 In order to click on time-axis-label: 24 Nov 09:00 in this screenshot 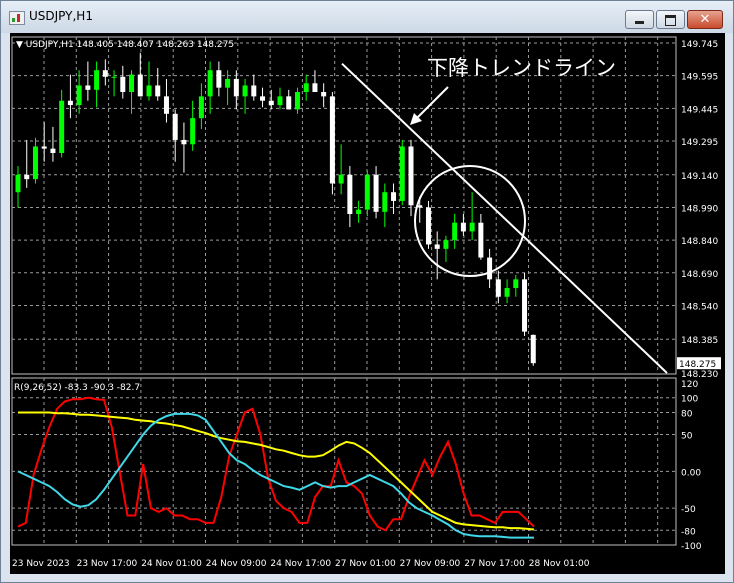, I will do `click(236, 564)`.